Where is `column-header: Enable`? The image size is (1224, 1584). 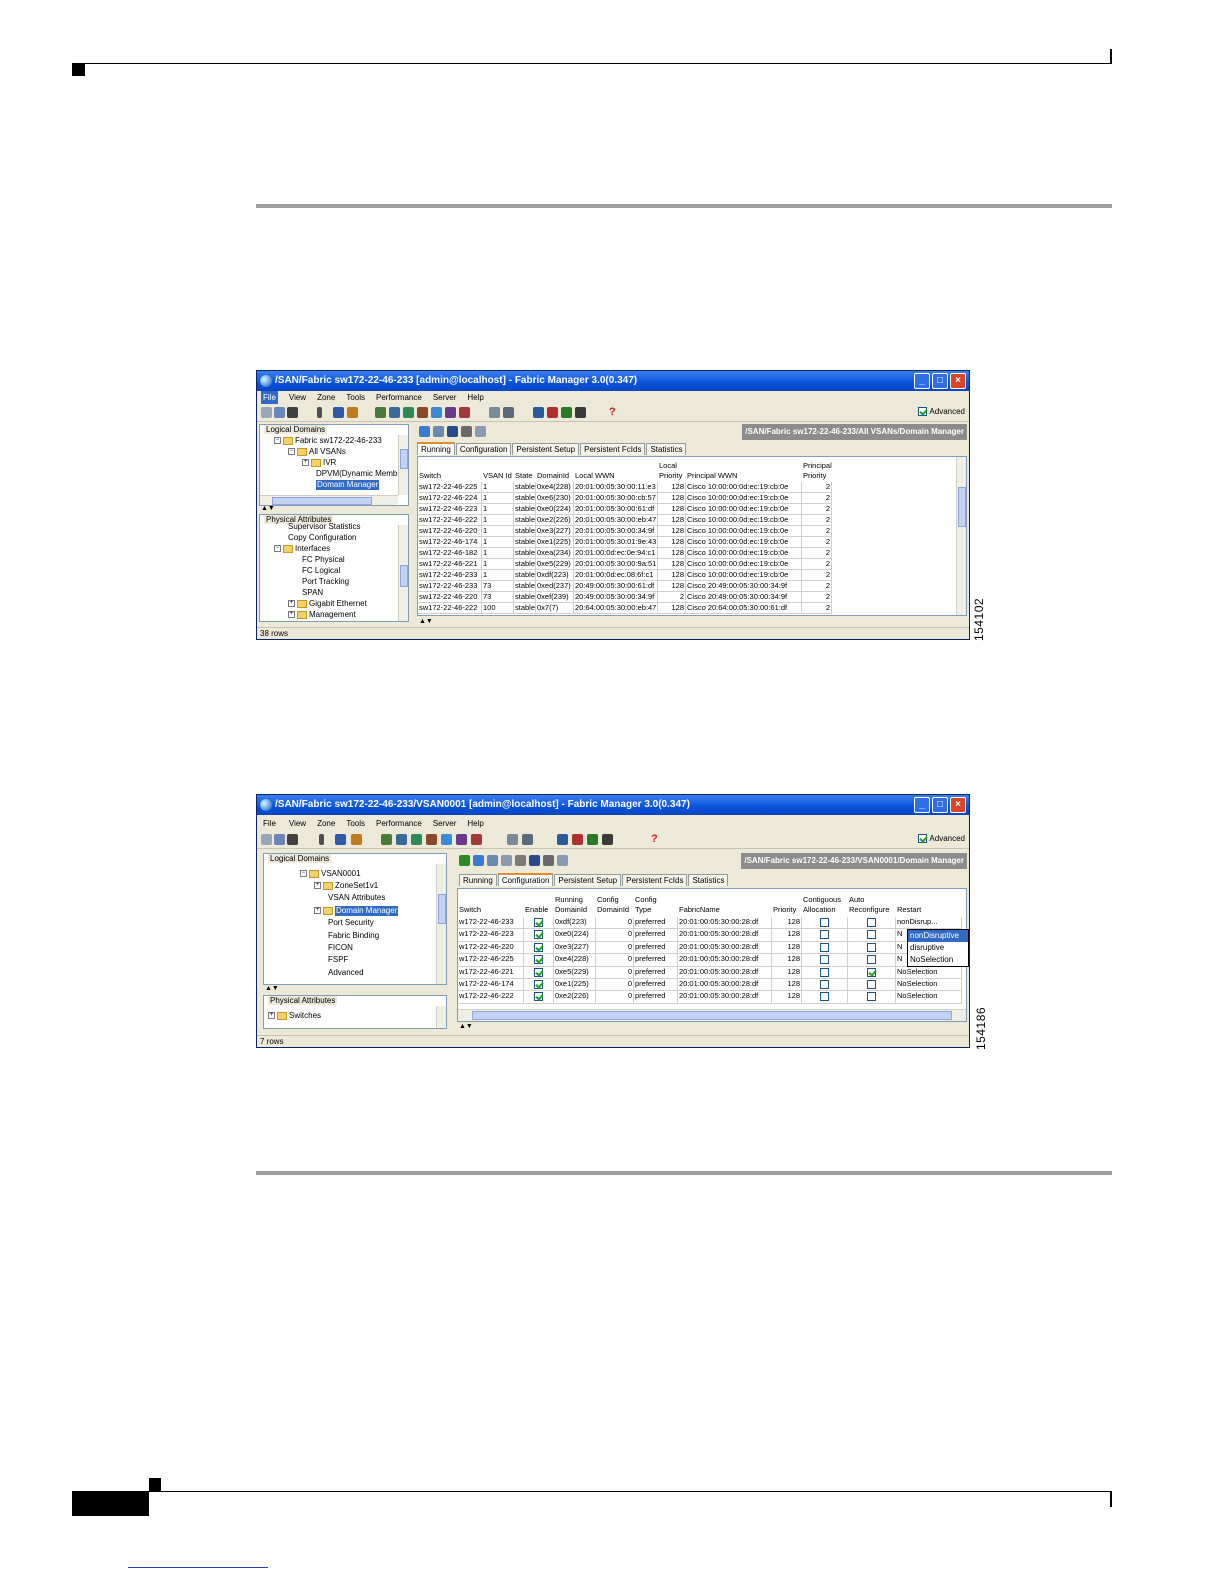 column-header: Enable is located at coordinates (539, 909).